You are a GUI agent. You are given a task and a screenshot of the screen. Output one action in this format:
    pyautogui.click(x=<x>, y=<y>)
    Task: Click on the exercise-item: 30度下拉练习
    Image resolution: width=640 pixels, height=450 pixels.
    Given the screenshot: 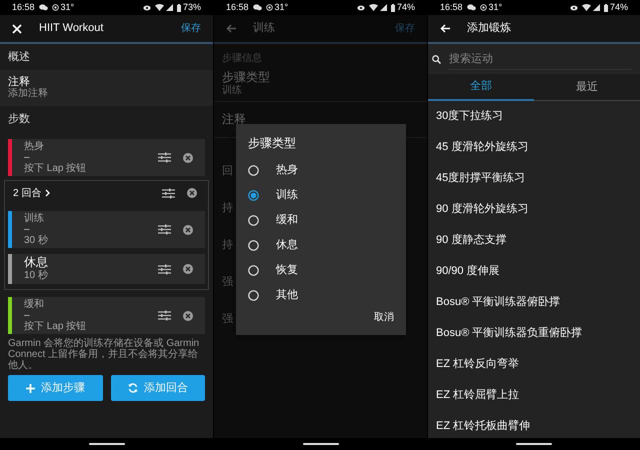 What is the action you would take?
    pyautogui.click(x=534, y=116)
    